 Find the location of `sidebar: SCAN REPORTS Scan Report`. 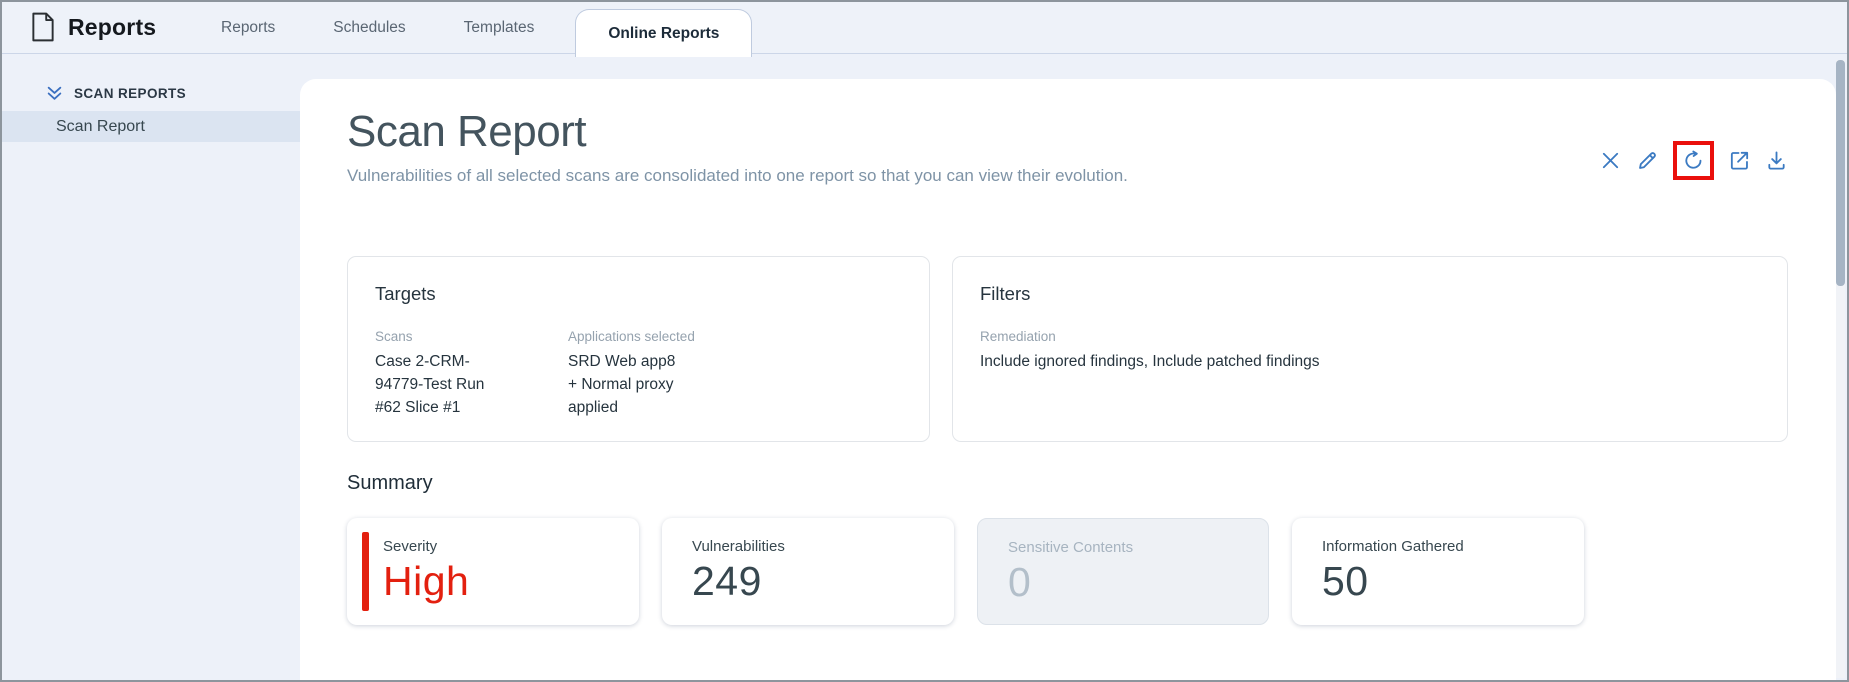

sidebar: SCAN REPORTS Scan Report is located at coordinates (151, 367).